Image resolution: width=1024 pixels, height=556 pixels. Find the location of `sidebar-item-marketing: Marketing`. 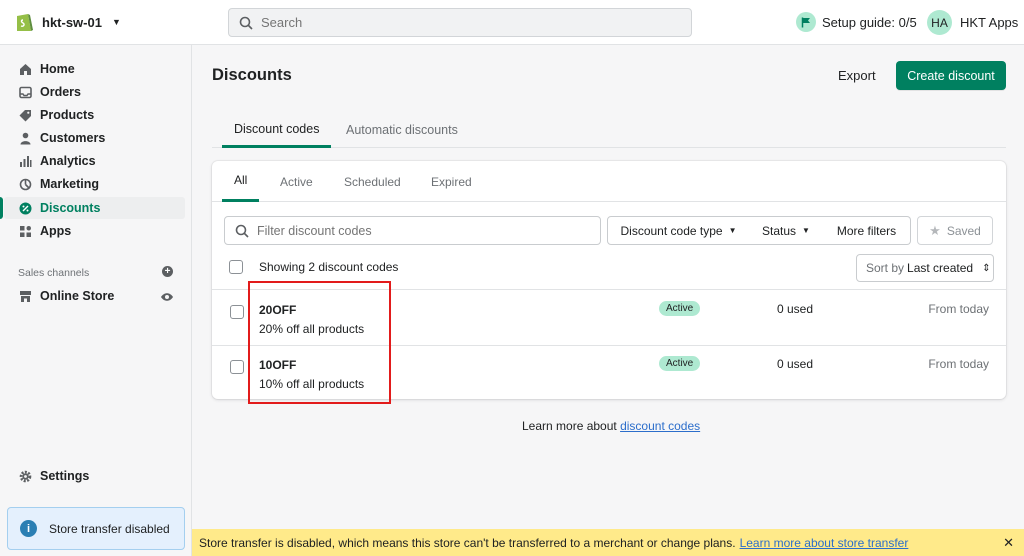

sidebar-item-marketing: Marketing is located at coordinates (94, 184).